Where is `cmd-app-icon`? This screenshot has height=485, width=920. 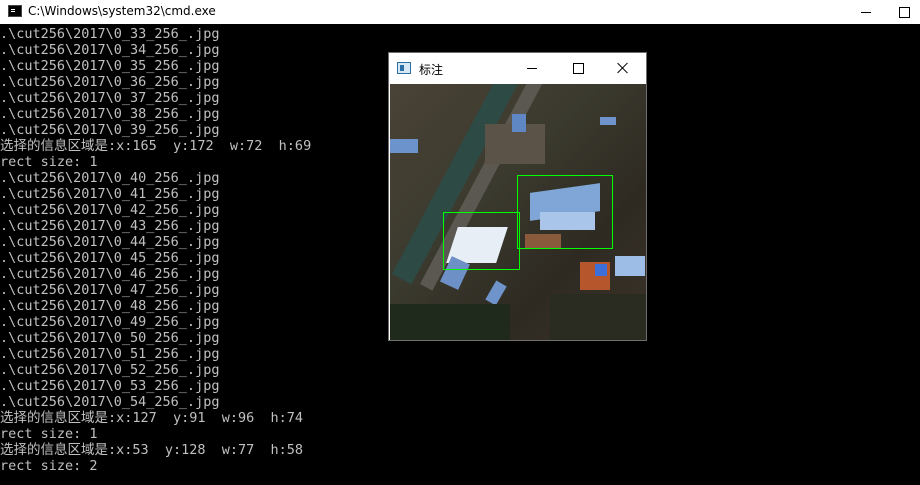
cmd-app-icon is located at coordinates (15, 11).